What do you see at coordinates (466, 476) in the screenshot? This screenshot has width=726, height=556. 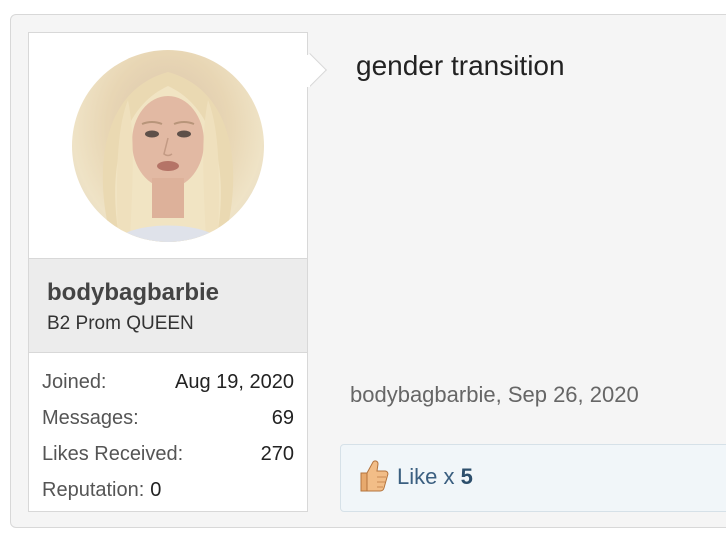 I see `like-count: 5` at bounding box center [466, 476].